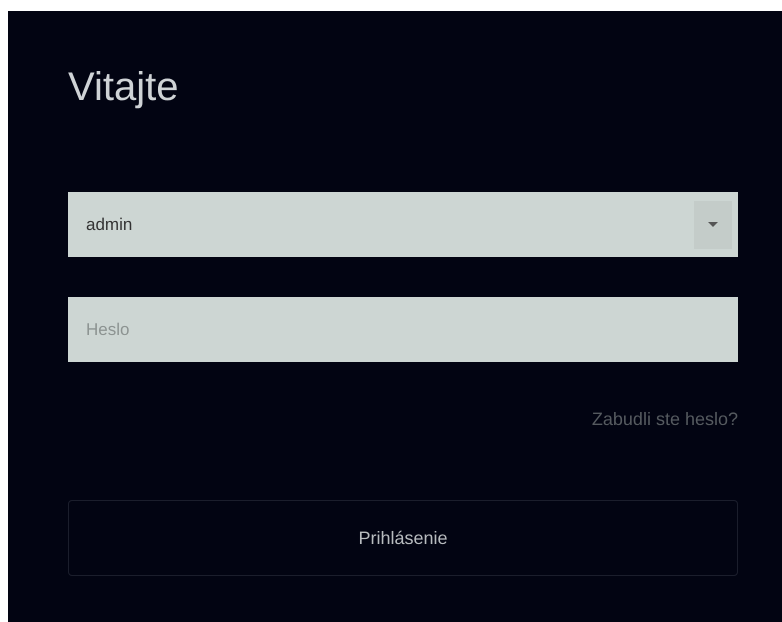 Image resolution: width=782 pixels, height=622 pixels. I want to click on login-button: Prihlásenie, so click(403, 538).